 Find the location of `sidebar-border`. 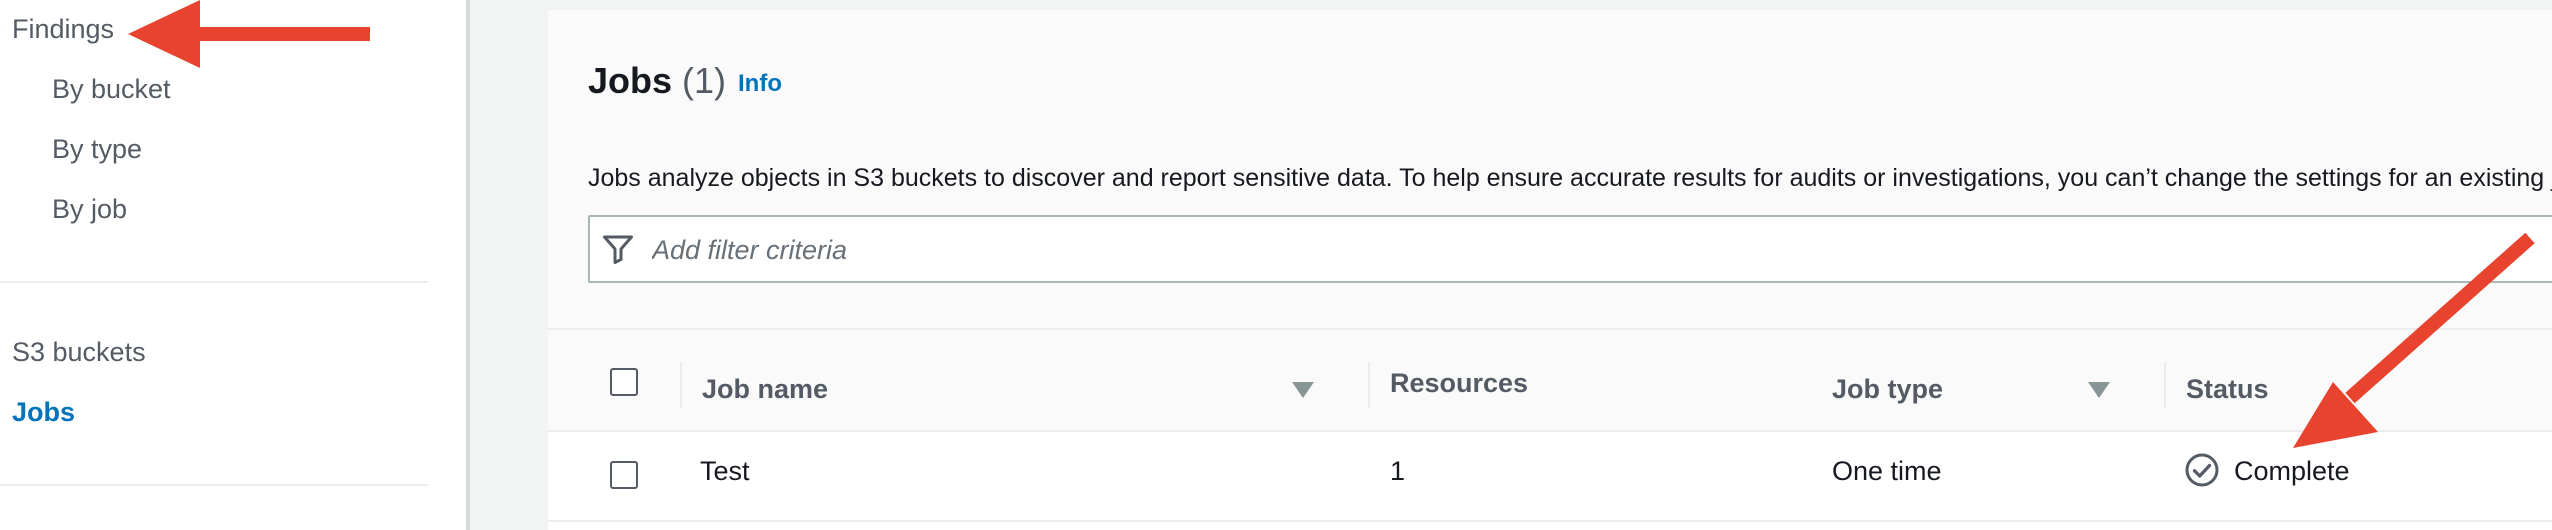

sidebar-border is located at coordinates (468, 265).